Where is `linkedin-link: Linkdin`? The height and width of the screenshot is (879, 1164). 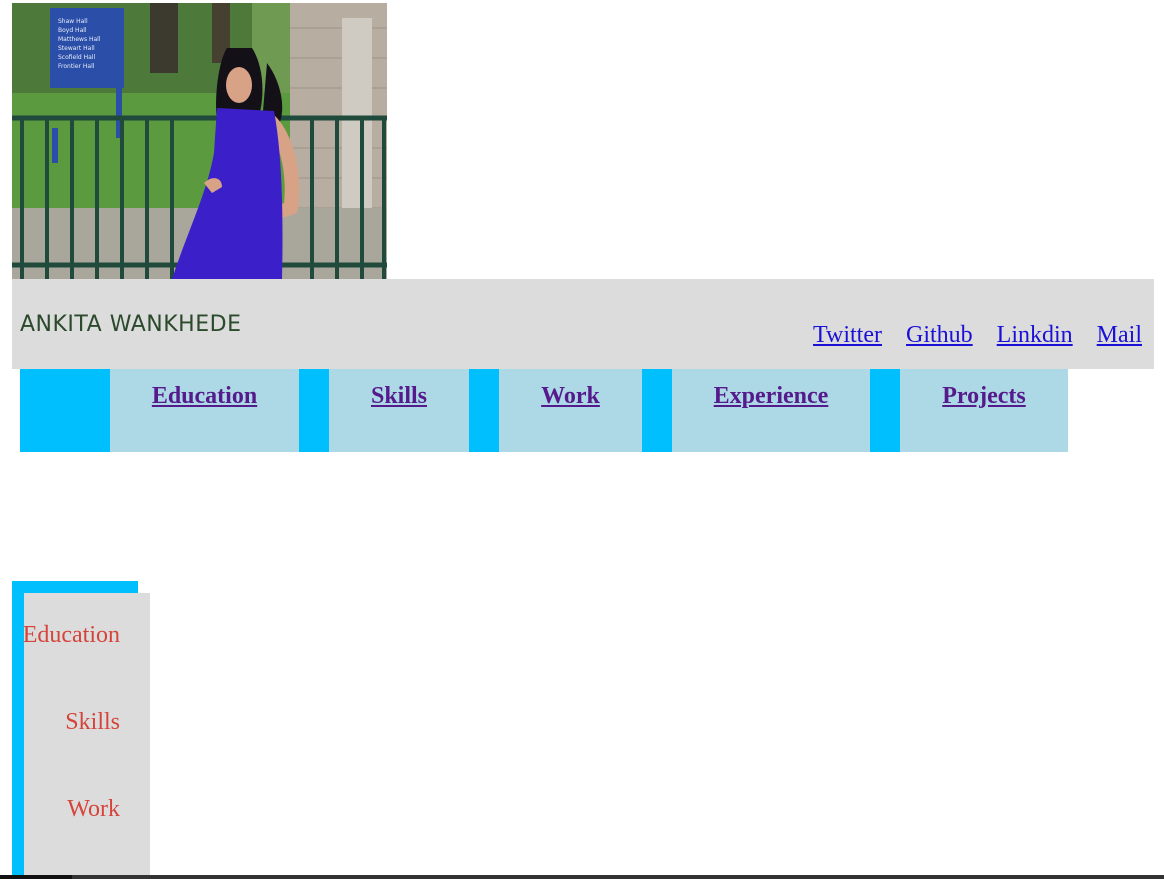
linkedin-link: Linkdin is located at coordinates (1035, 335).